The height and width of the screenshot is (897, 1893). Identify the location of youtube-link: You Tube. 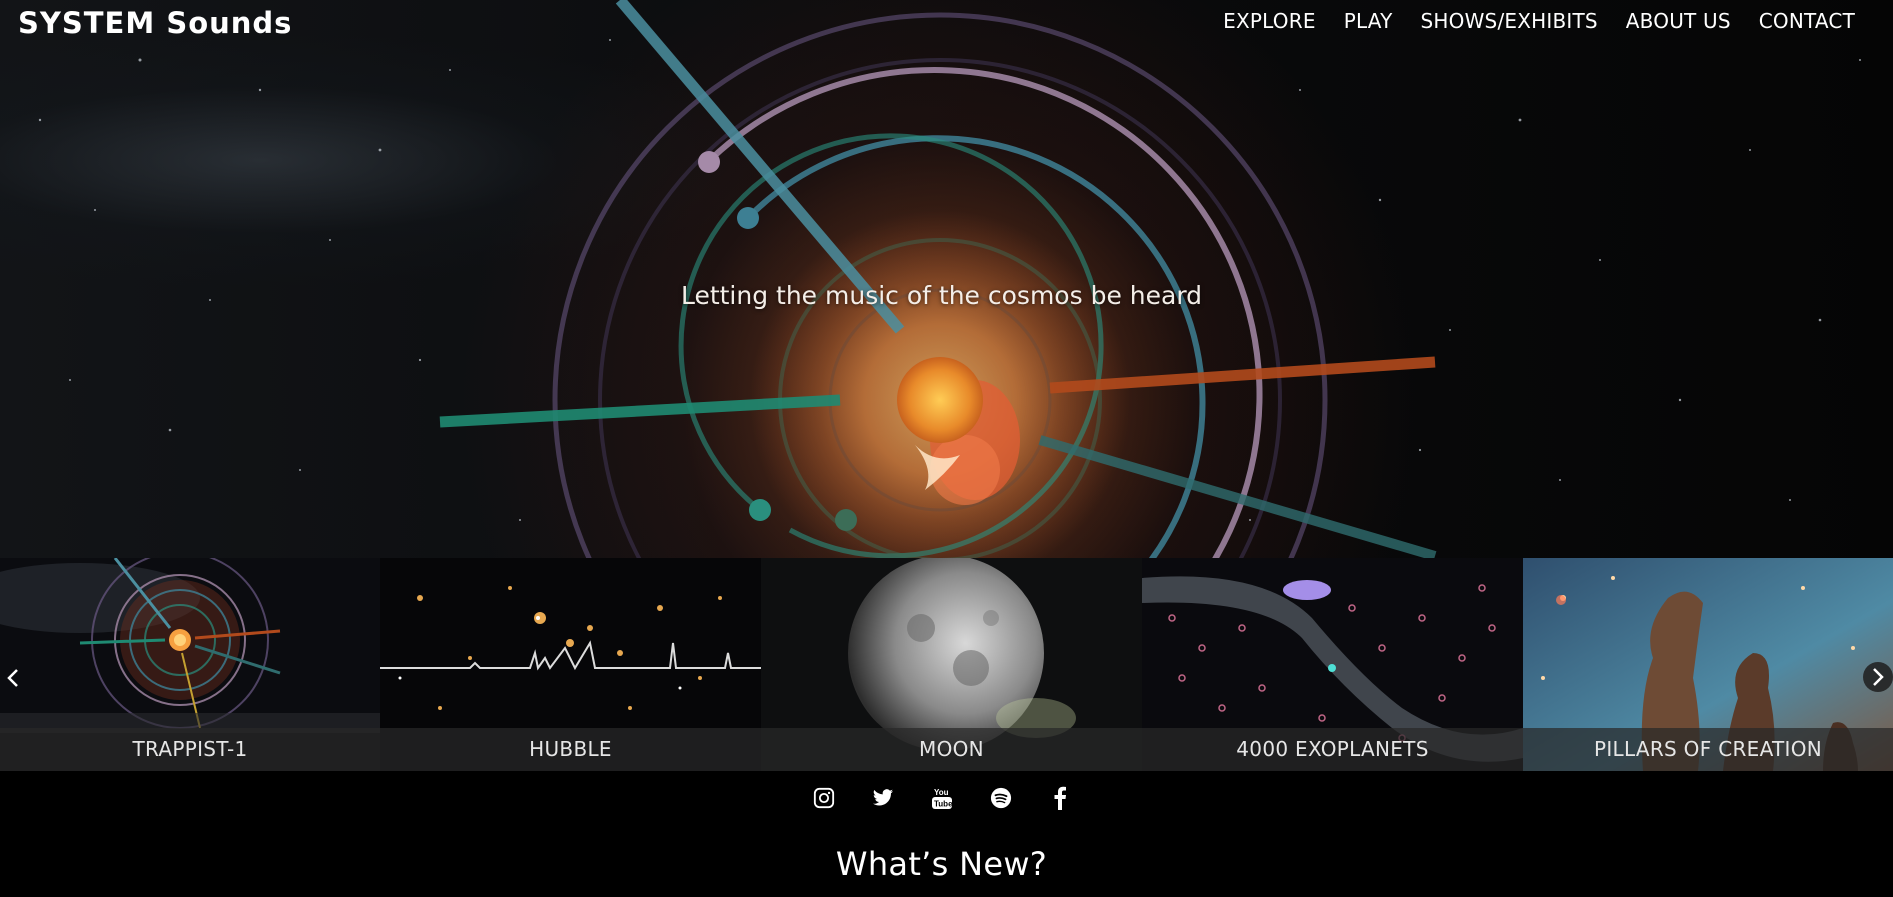
(942, 798).